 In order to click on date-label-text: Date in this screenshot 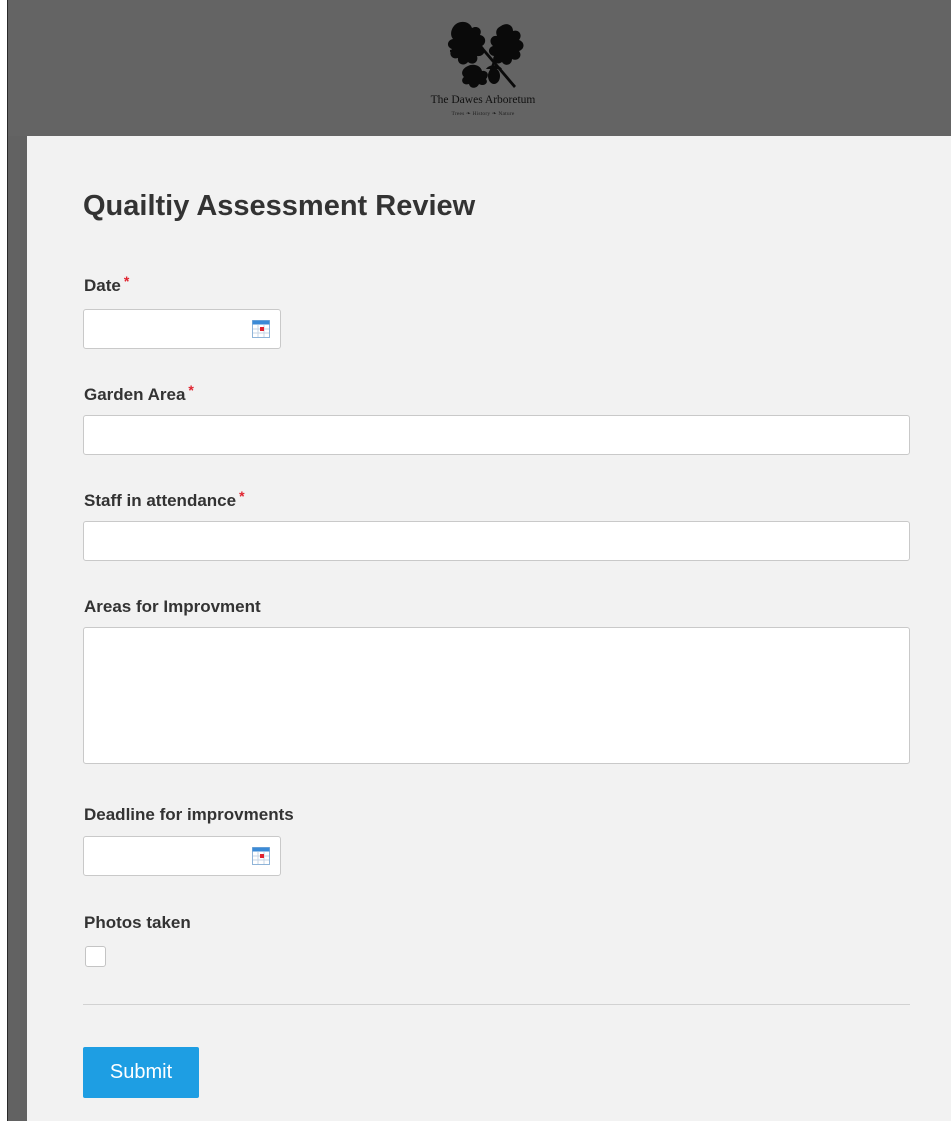, I will do `click(102, 285)`.